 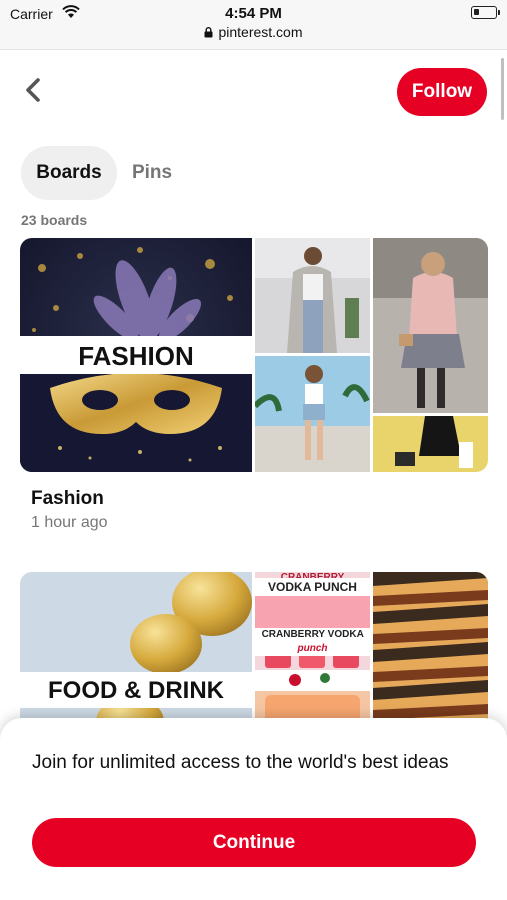 I want to click on board-cover-label: FOOD & DRINK, so click(x=136, y=690).